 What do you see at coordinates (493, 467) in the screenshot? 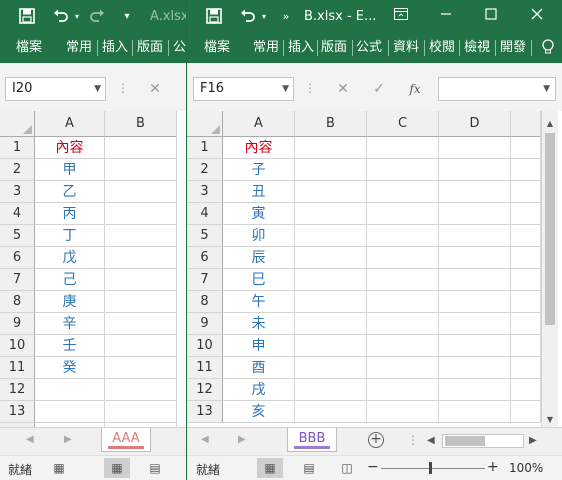
I see `zoom-in-icon: +` at bounding box center [493, 467].